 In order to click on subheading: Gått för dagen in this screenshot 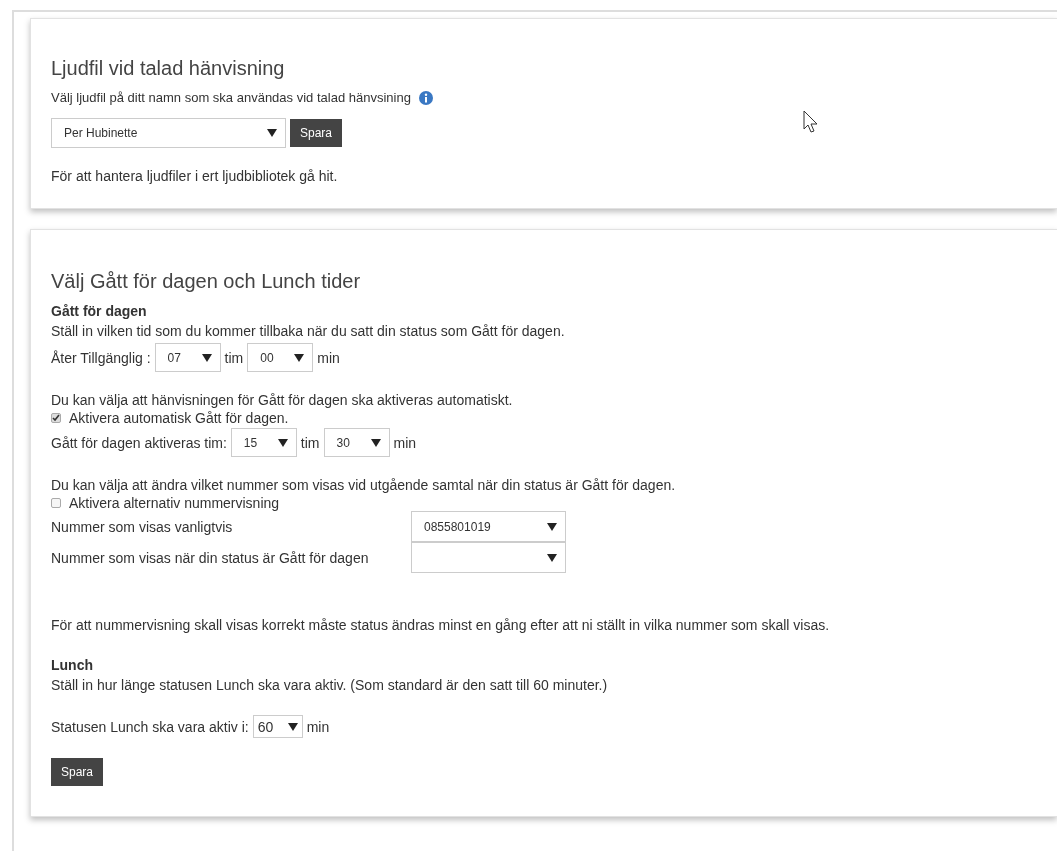, I will do `click(99, 311)`.